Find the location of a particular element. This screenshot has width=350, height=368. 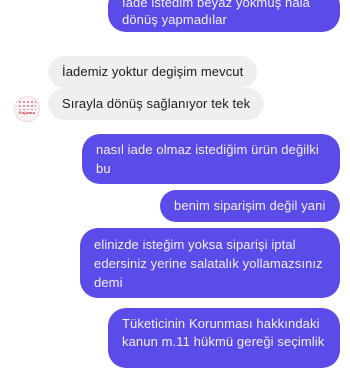

incoming-message: İademiz yoktur degişim mevcut is located at coordinates (153, 72).